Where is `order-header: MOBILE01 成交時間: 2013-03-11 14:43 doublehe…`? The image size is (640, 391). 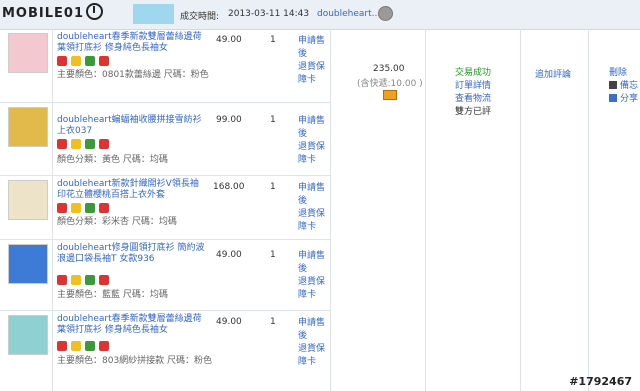
order-header: MOBILE01 成交時間: 2013-03-11 14:43 doublehe… is located at coordinates (320, 15).